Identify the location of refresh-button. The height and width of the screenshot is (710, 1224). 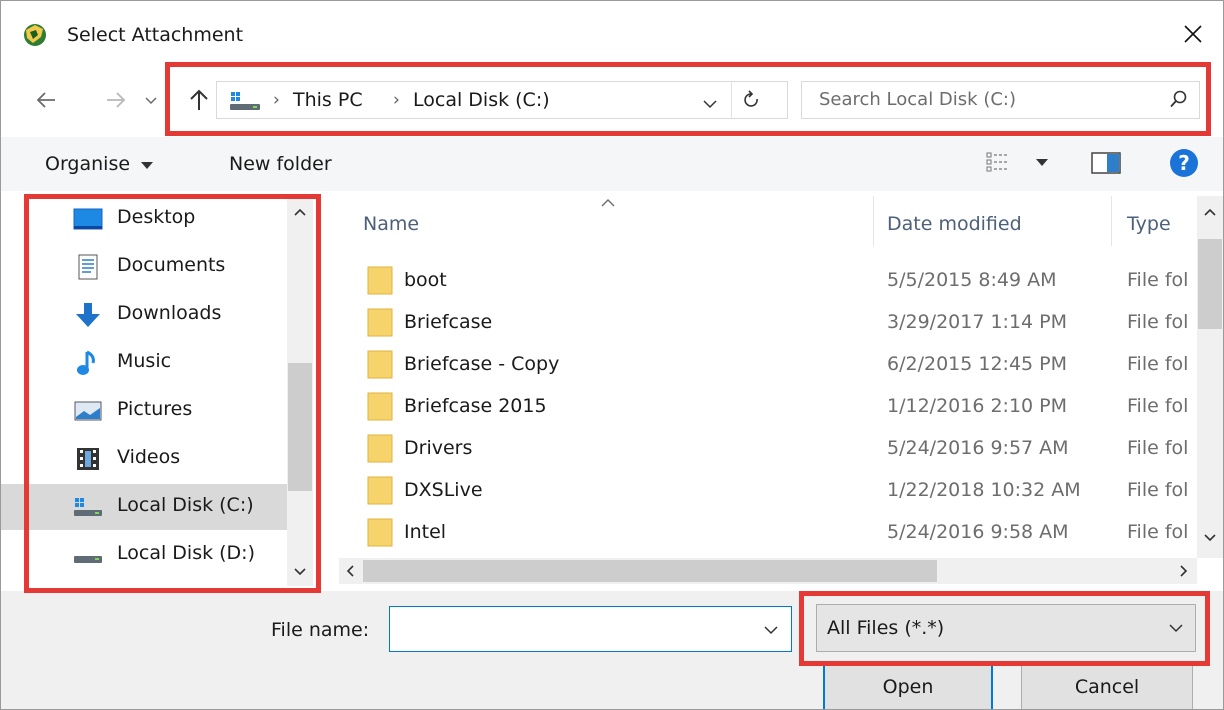
(754, 101).